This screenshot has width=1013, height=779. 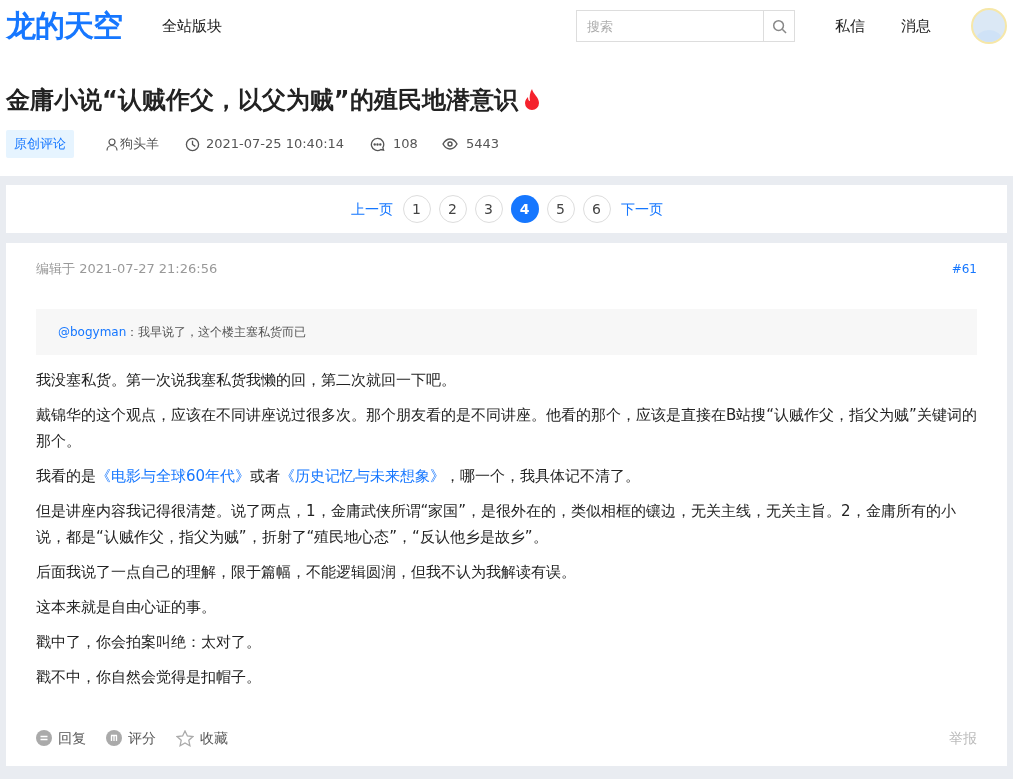 I want to click on clock-icon, so click(x=192, y=144).